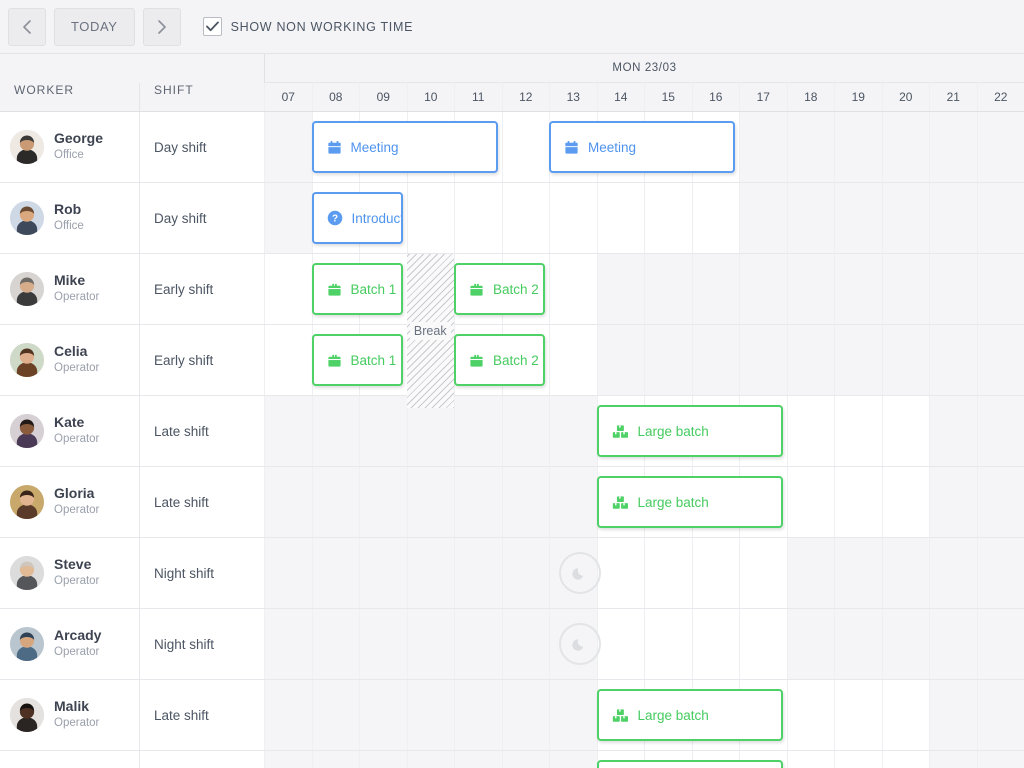 The height and width of the screenshot is (768, 1024). I want to click on next-period-button, so click(161, 26).